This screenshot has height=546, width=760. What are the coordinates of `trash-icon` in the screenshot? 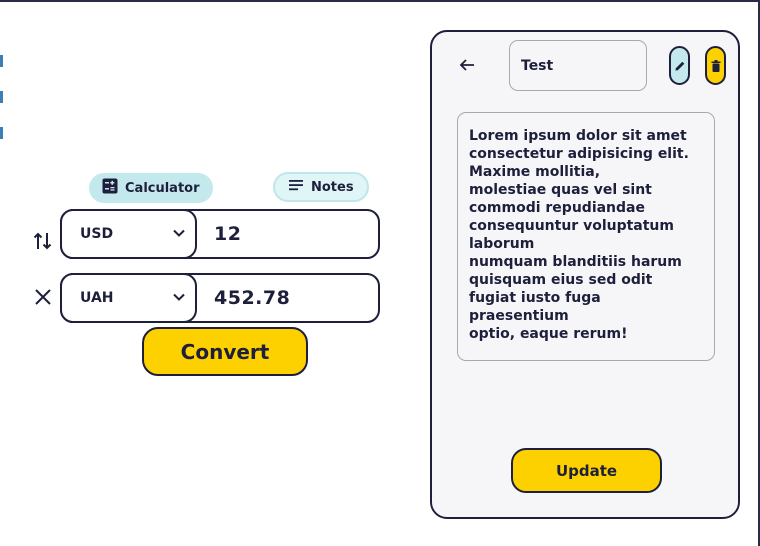 It's located at (715, 65).